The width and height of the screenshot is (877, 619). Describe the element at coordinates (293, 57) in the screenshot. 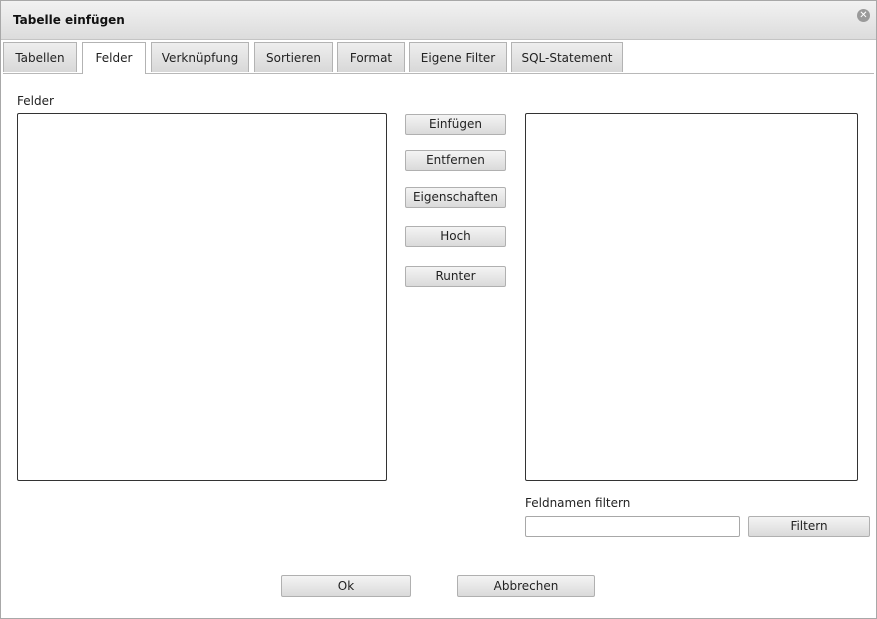

I see `tab-sortieren: Sortieren` at that location.